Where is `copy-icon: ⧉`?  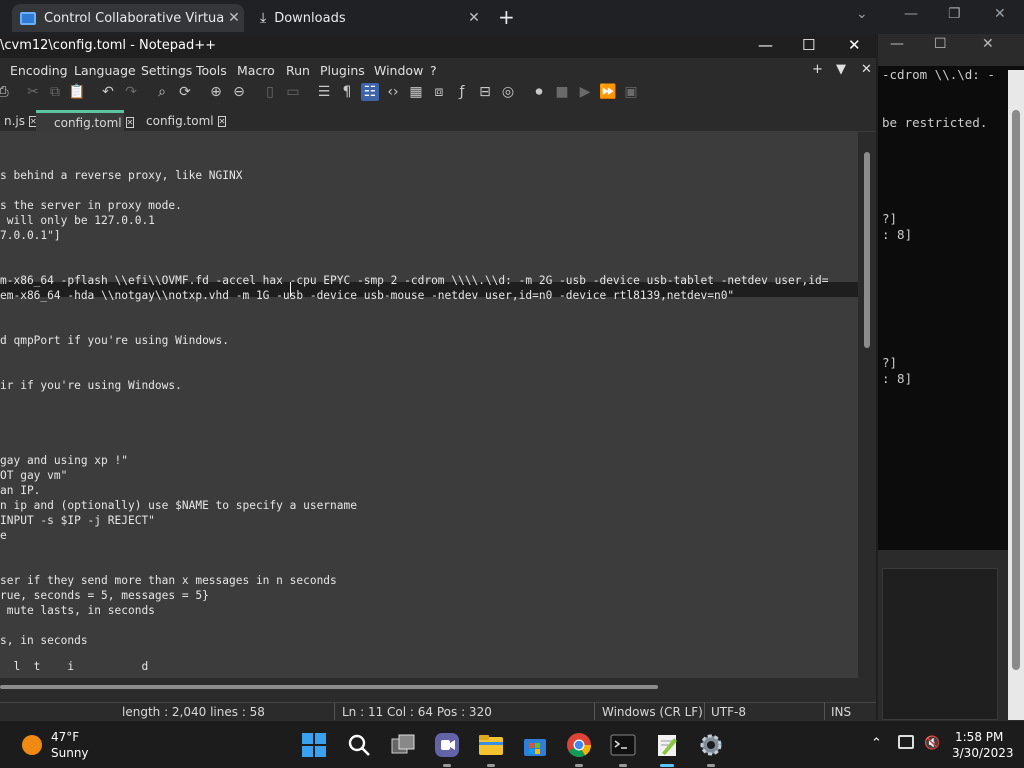 copy-icon: ⧉ is located at coordinates (55, 92).